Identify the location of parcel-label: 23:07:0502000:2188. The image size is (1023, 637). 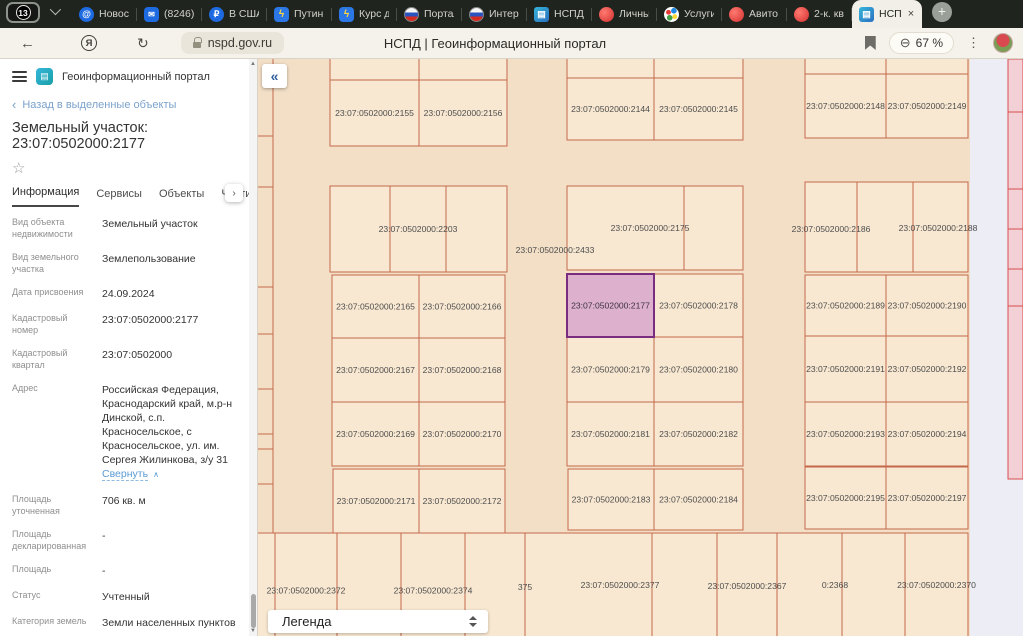
(938, 228).